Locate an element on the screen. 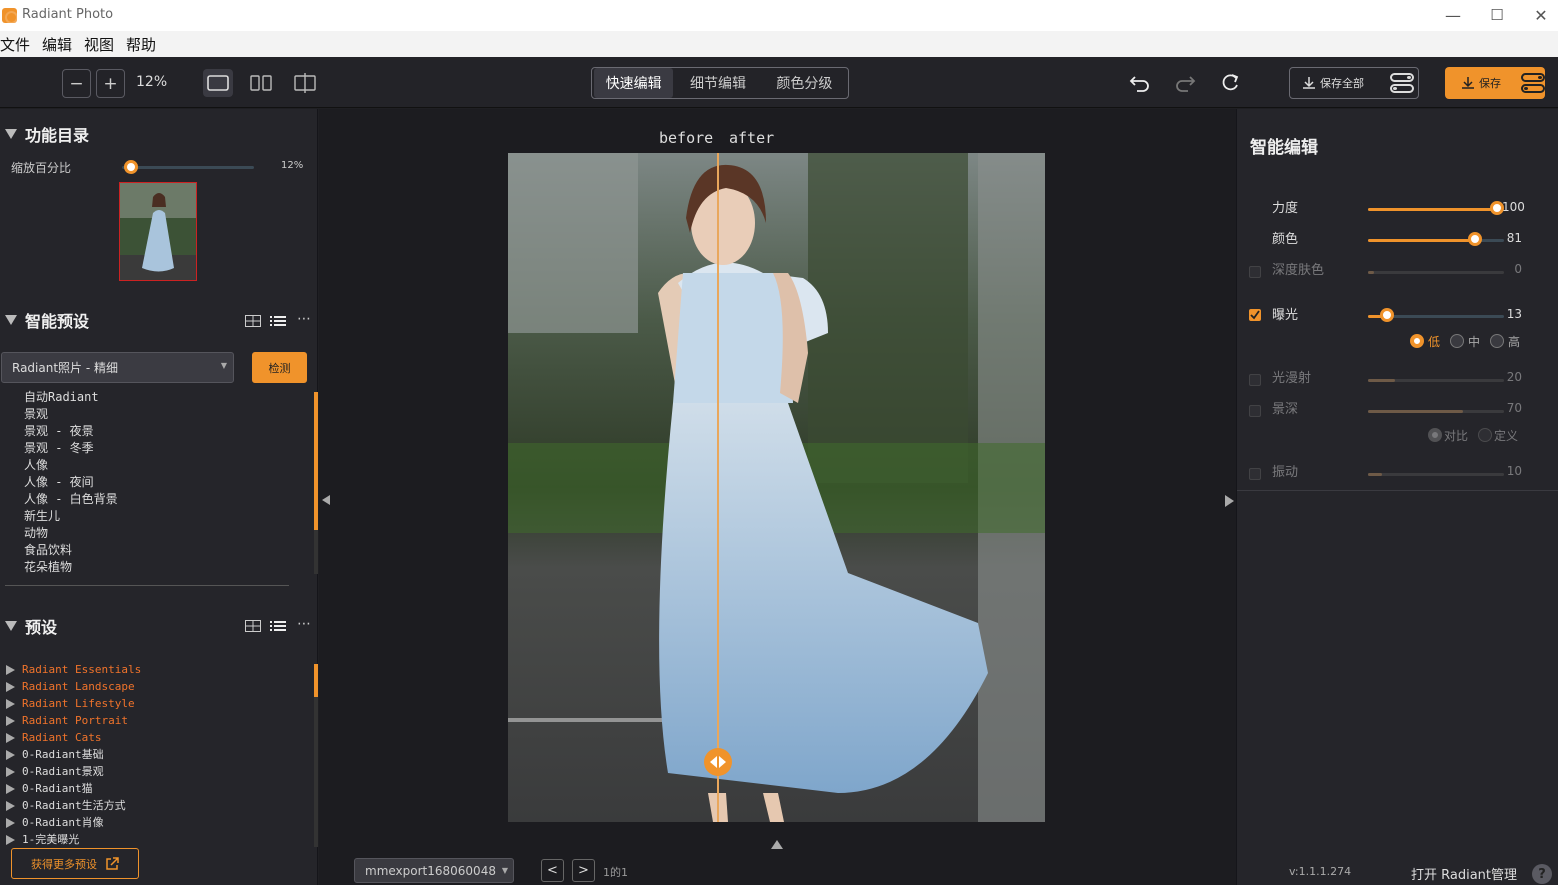 This screenshot has width=1558, height=885. open-radiant-manager-link: 打开 Radiant管理 is located at coordinates (1464, 873).